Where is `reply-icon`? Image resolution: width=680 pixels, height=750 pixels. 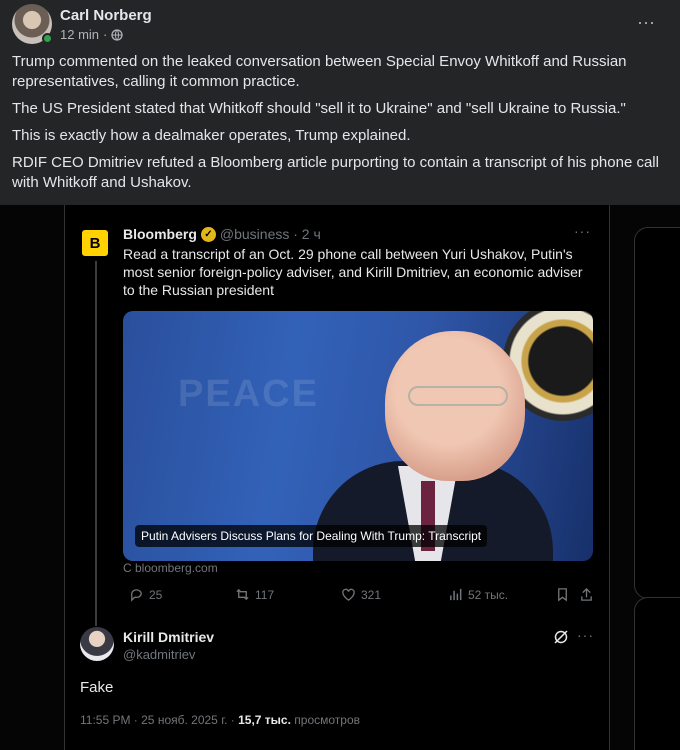
reply-icon is located at coordinates (136, 595).